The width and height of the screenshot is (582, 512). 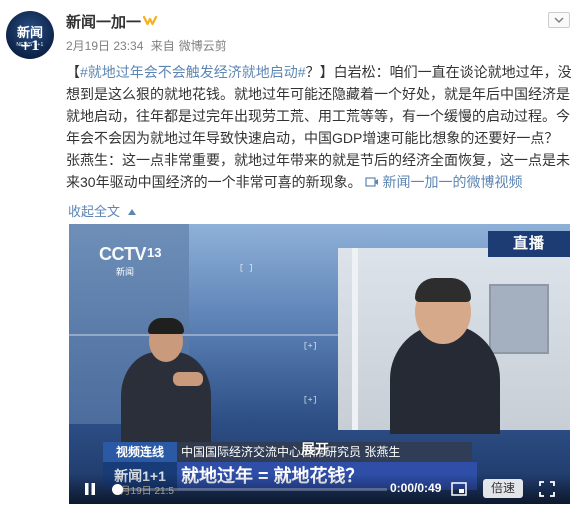 I want to click on broadcast-ticker: 2月19日 21:5, so click(x=144, y=491).